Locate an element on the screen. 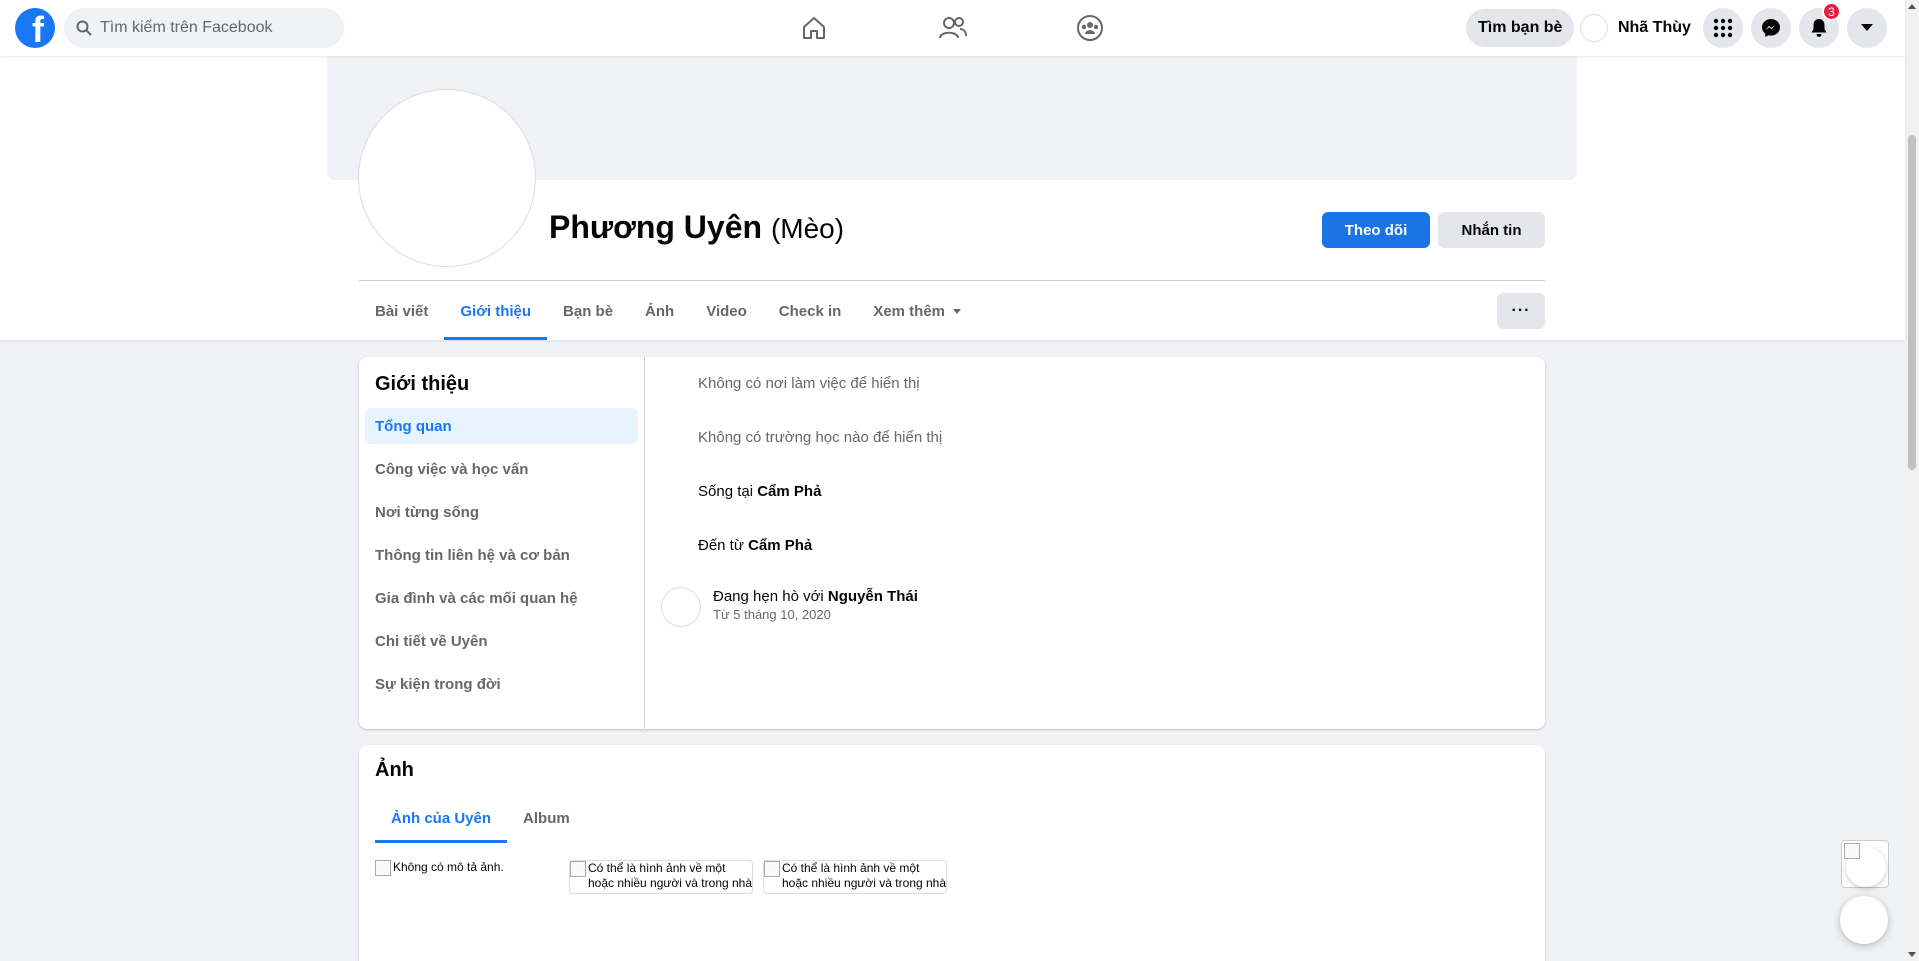  about-nav-places-lived: Nơi từng sống is located at coordinates (501, 512).